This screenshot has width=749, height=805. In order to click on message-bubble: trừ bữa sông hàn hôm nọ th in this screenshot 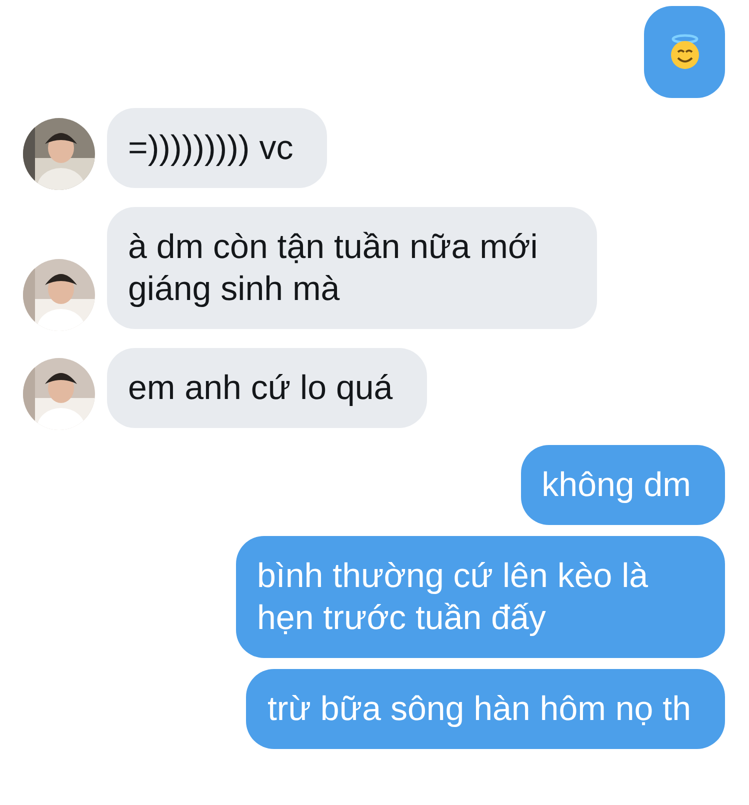, I will do `click(485, 709)`.